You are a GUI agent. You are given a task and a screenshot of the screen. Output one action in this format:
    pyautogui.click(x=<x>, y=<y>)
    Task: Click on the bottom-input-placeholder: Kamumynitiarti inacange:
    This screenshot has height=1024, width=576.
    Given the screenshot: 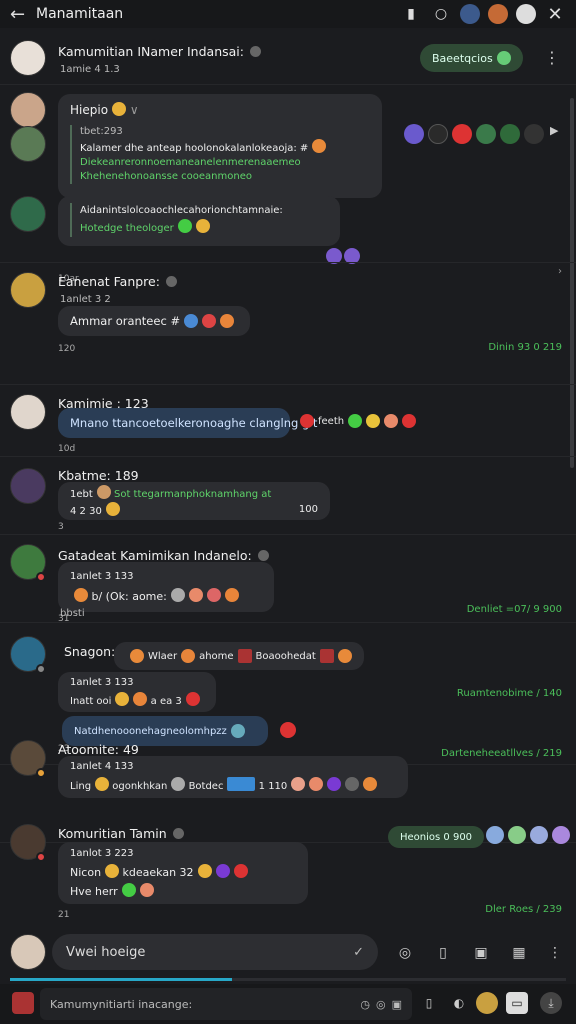 What is the action you would take?
    pyautogui.click(x=121, y=1004)
    